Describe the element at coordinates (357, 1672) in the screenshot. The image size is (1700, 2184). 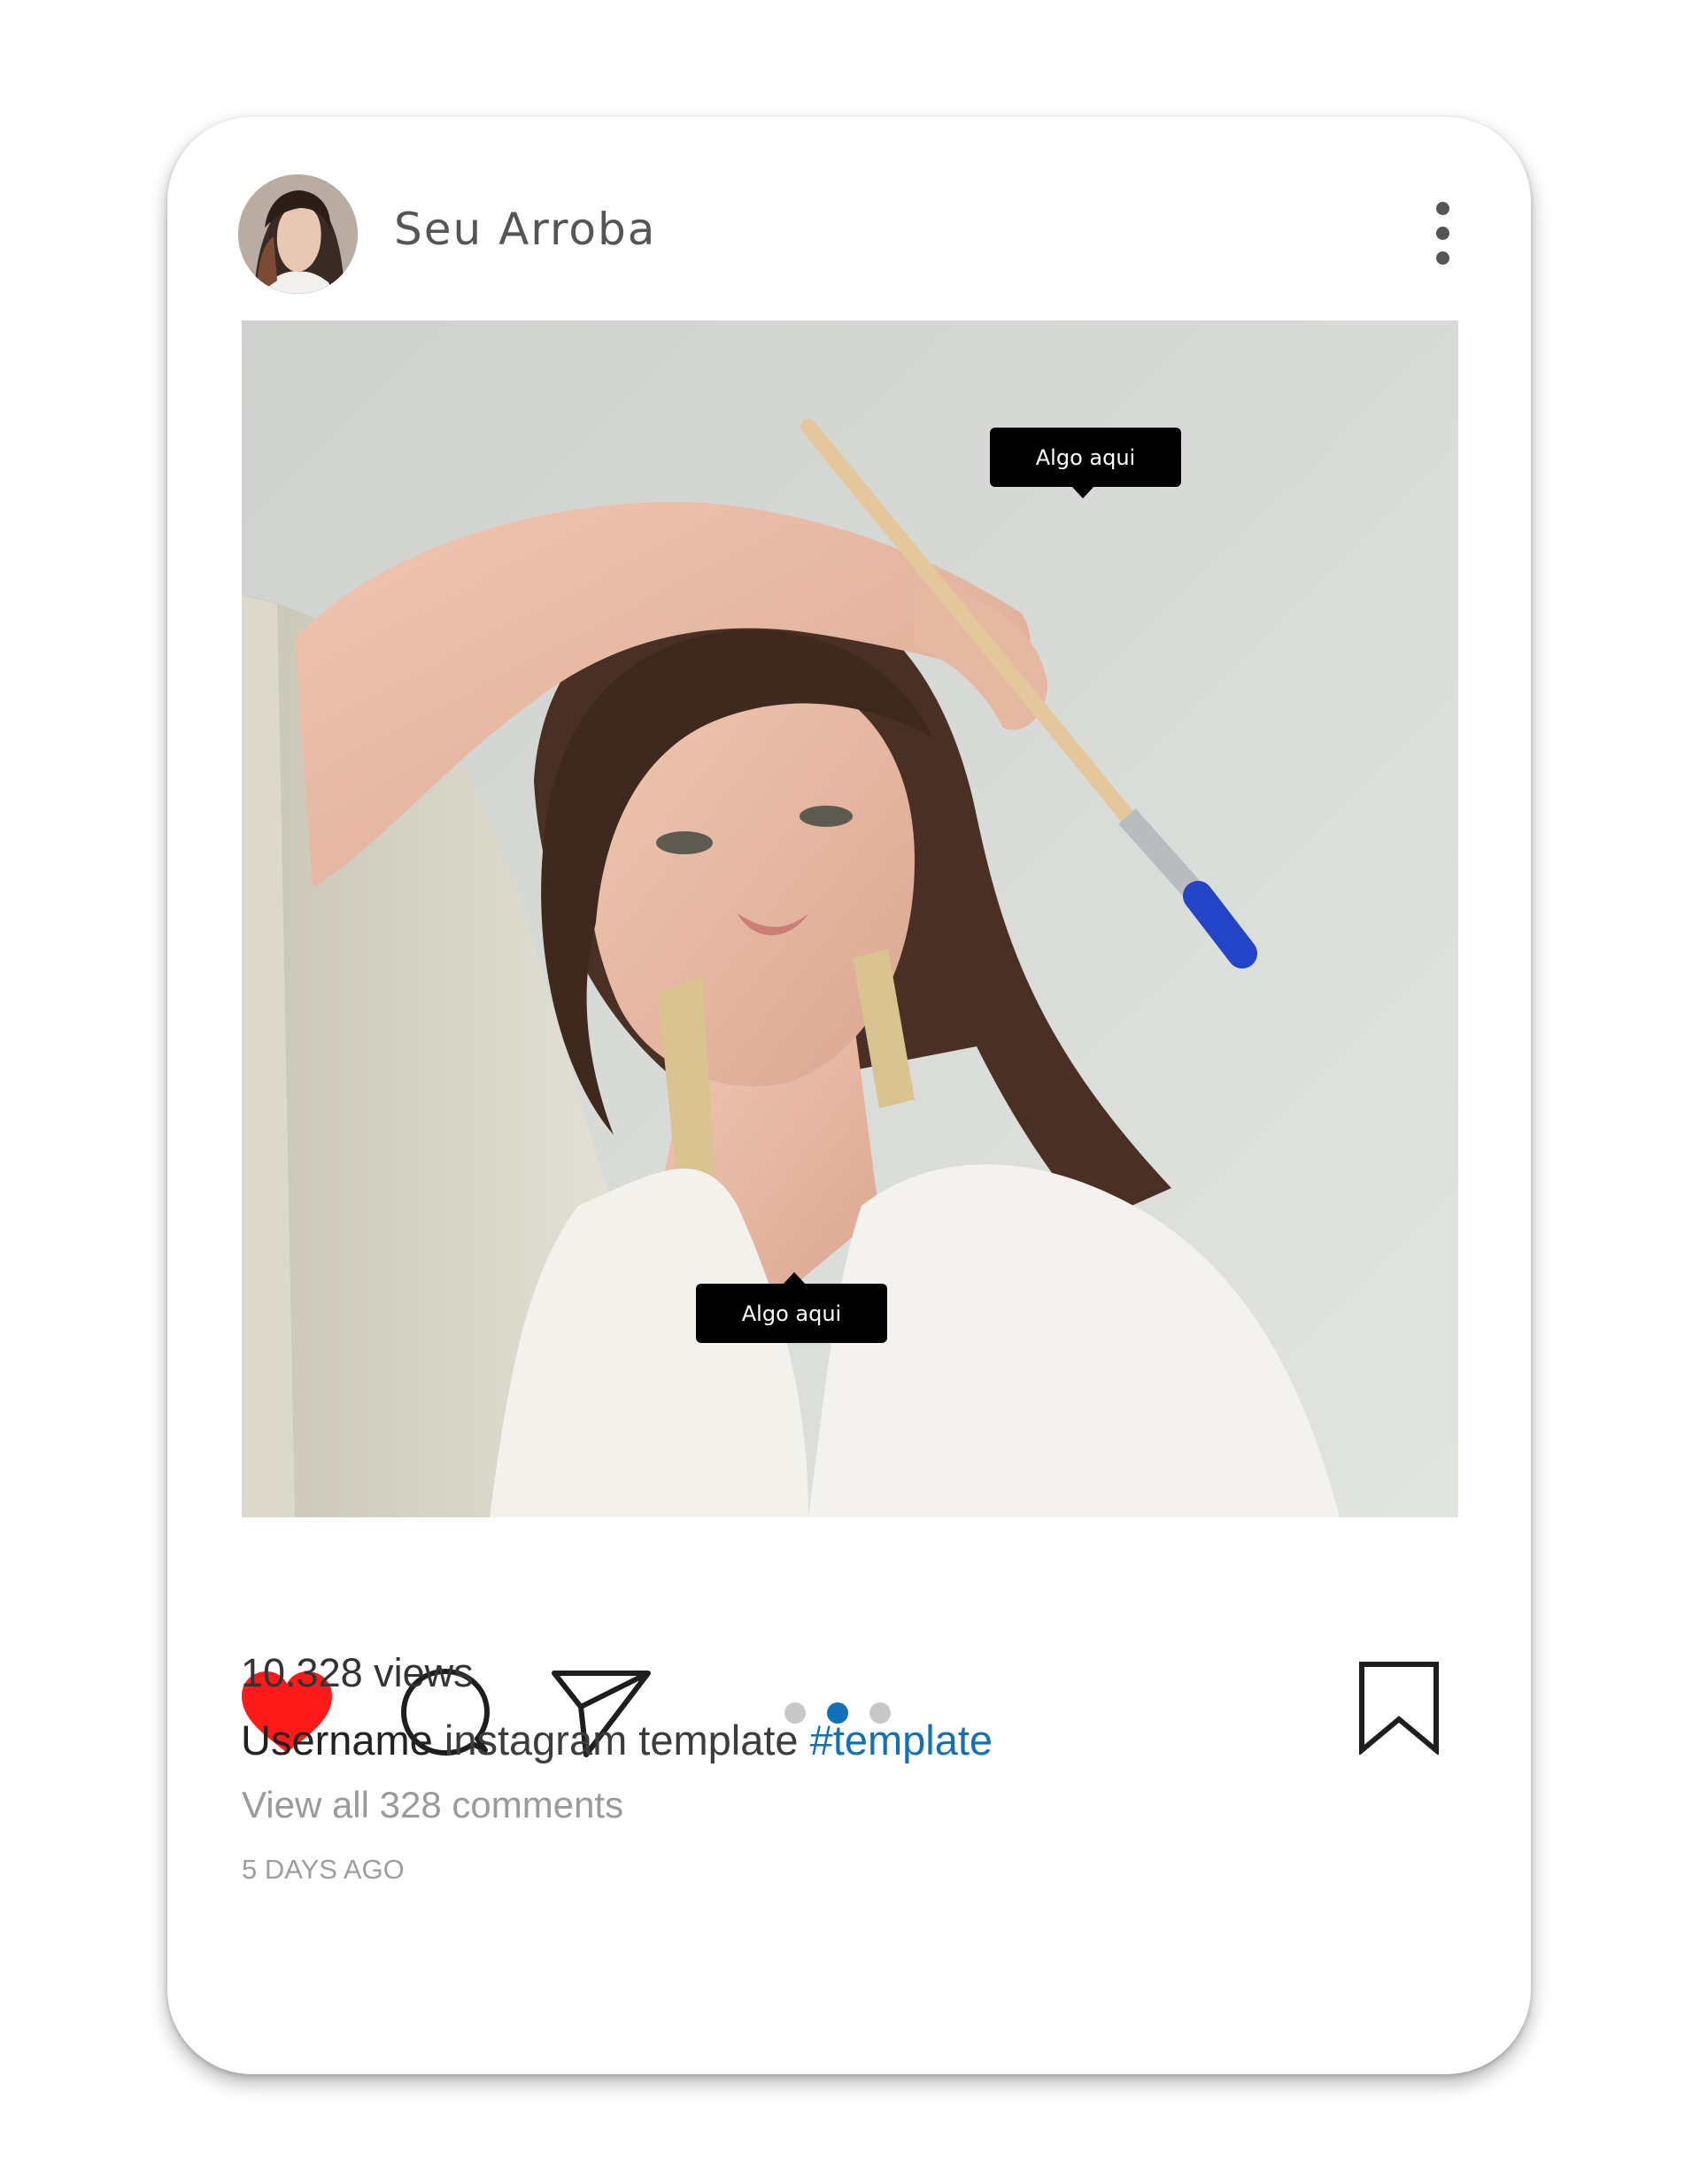
I see `views-count: 10.328 views` at that location.